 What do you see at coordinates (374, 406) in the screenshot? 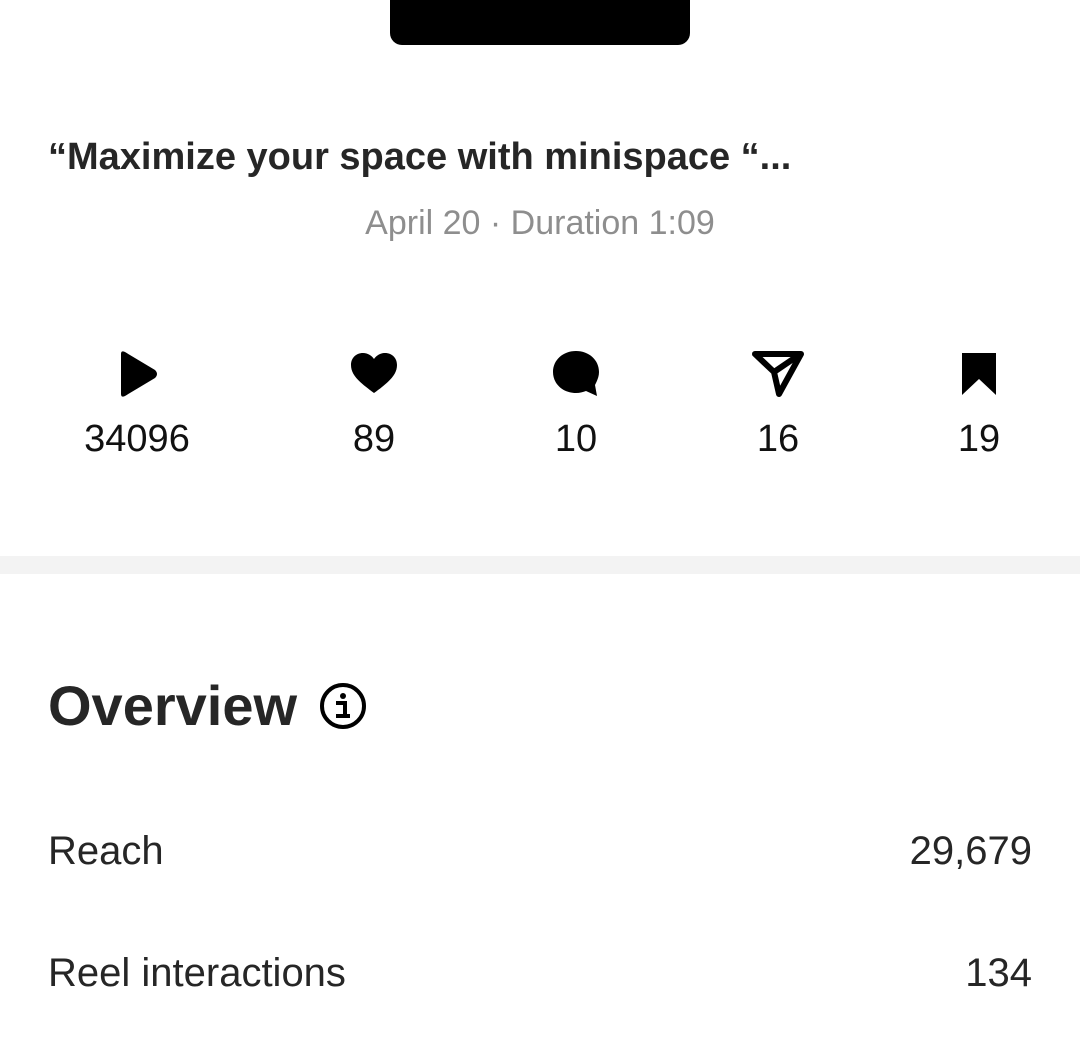
I see `stat-likes: 89` at bounding box center [374, 406].